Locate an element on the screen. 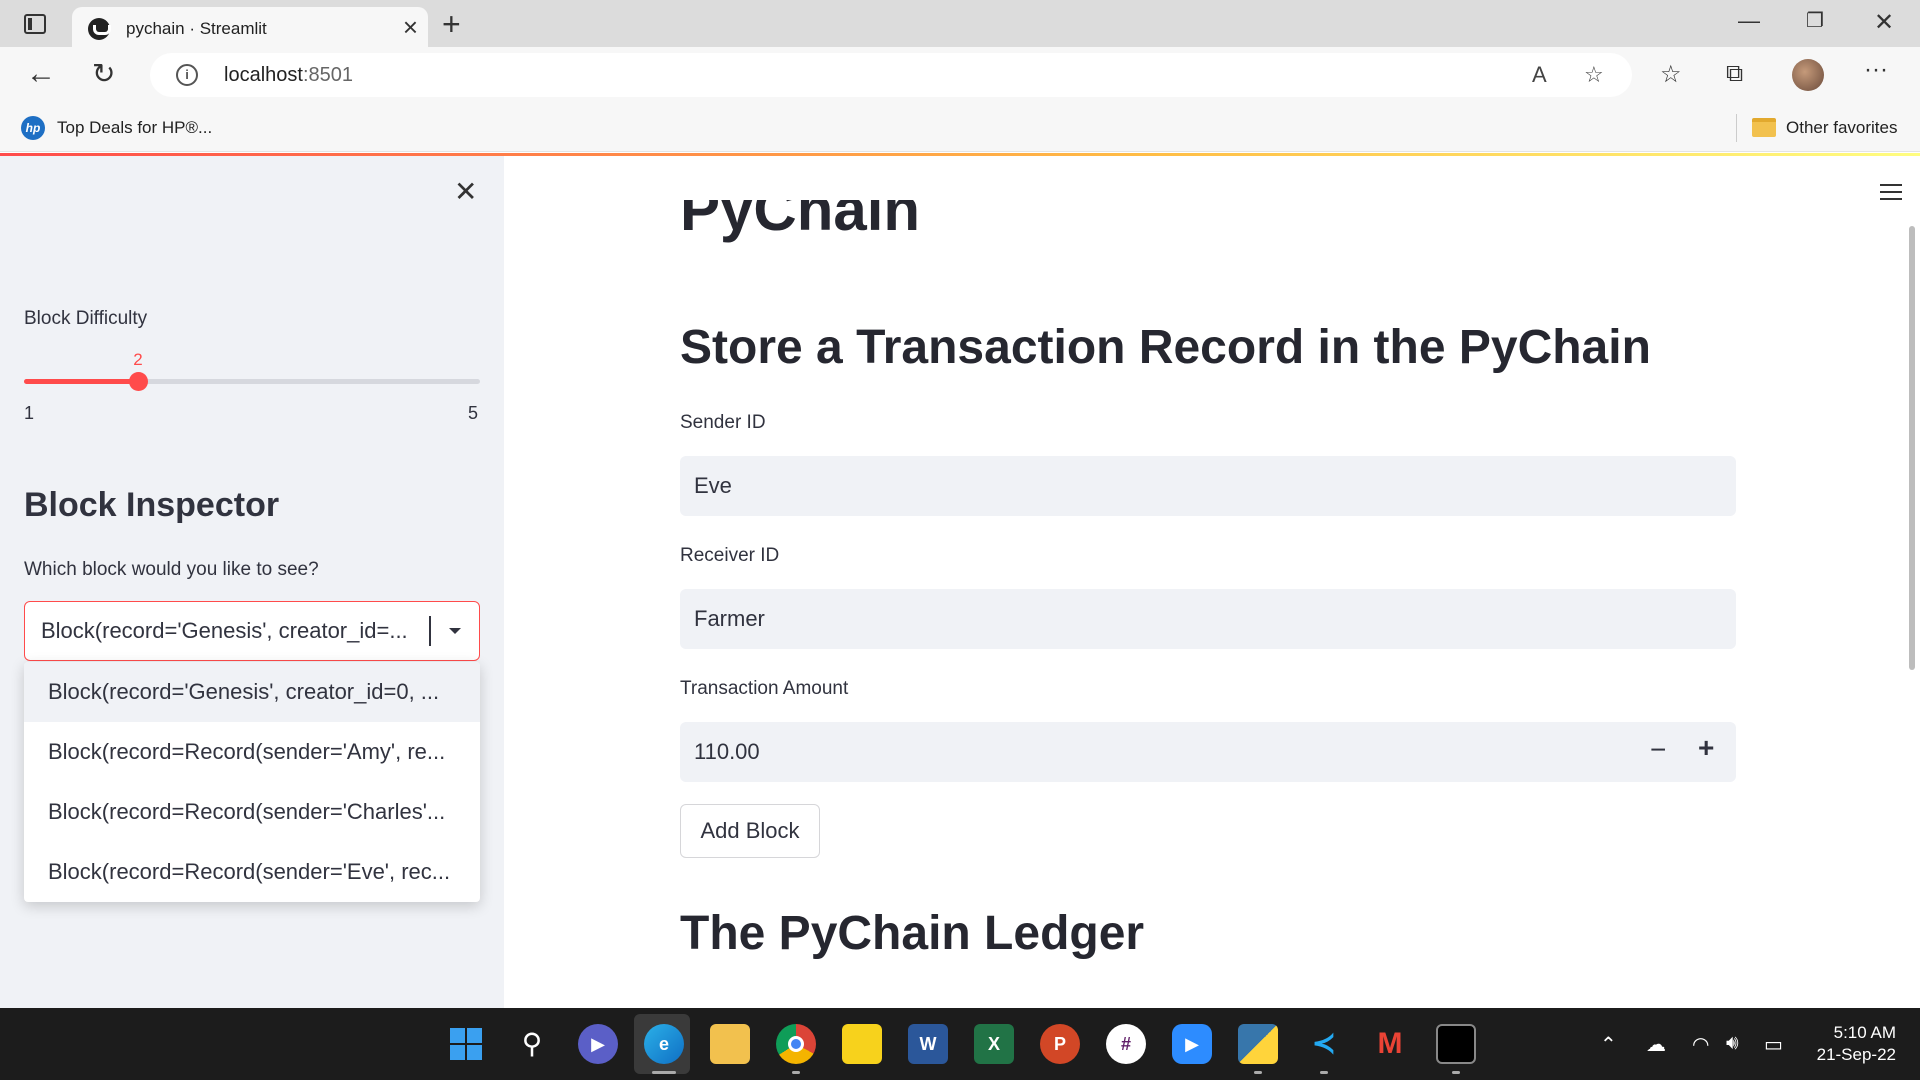 The height and width of the screenshot is (1080, 1920). python-icon is located at coordinates (1258, 1044).